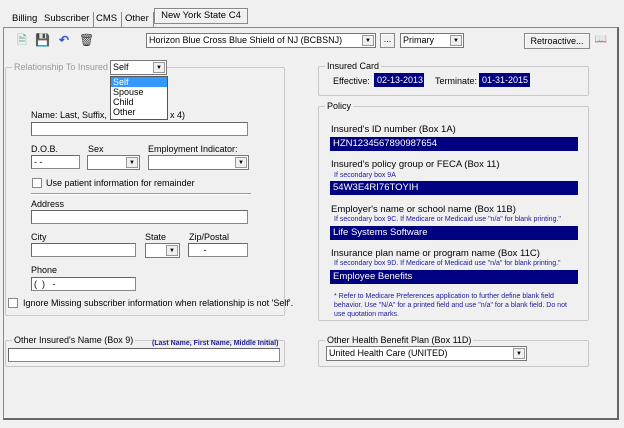  I want to click on employer-input: Life Systems Software, so click(454, 233).